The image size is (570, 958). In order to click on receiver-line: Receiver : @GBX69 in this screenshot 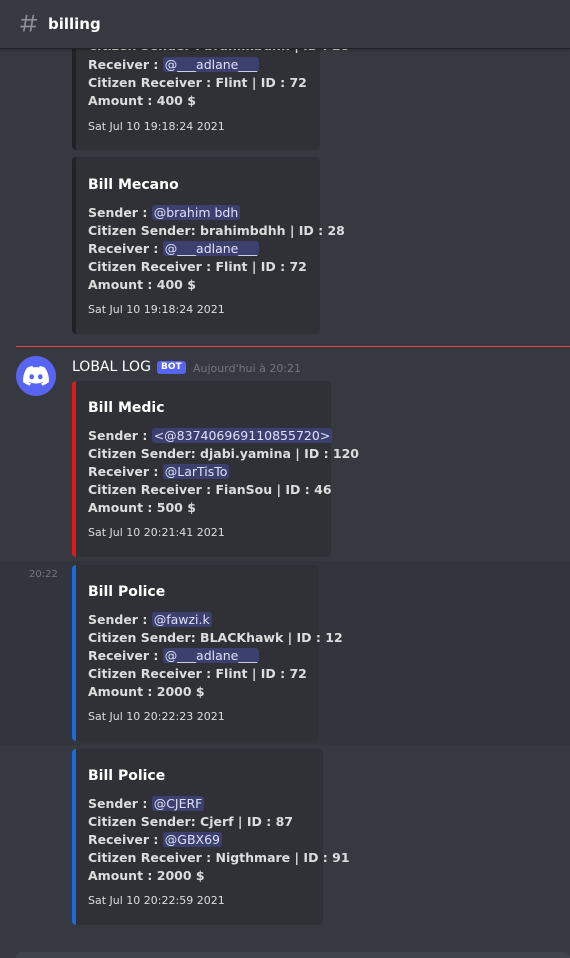, I will do `click(155, 839)`.